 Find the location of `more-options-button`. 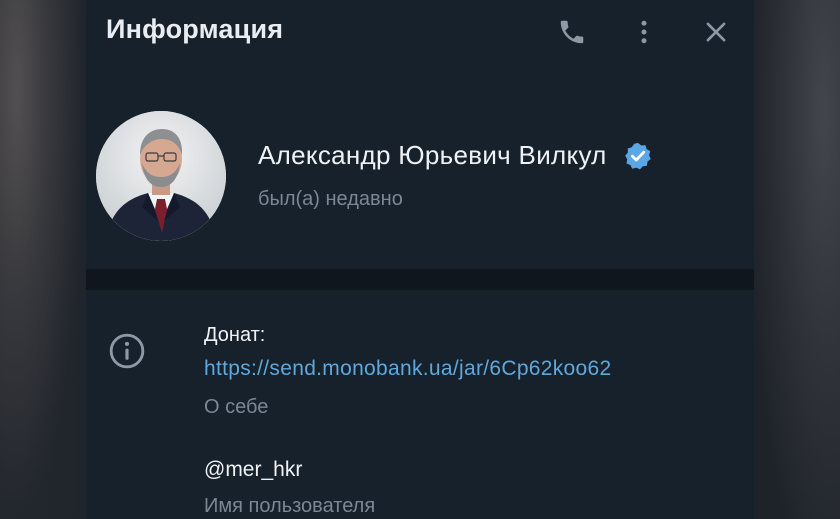

more-options-button is located at coordinates (644, 32).